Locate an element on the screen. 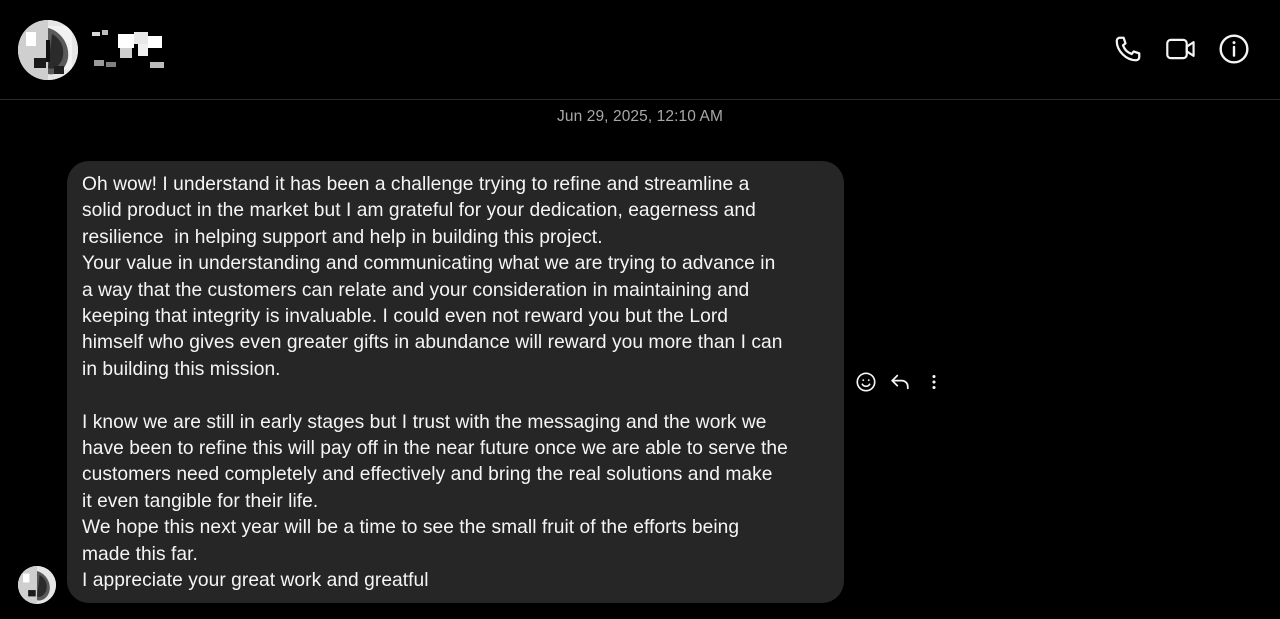  reply-button is located at coordinates (900, 382).